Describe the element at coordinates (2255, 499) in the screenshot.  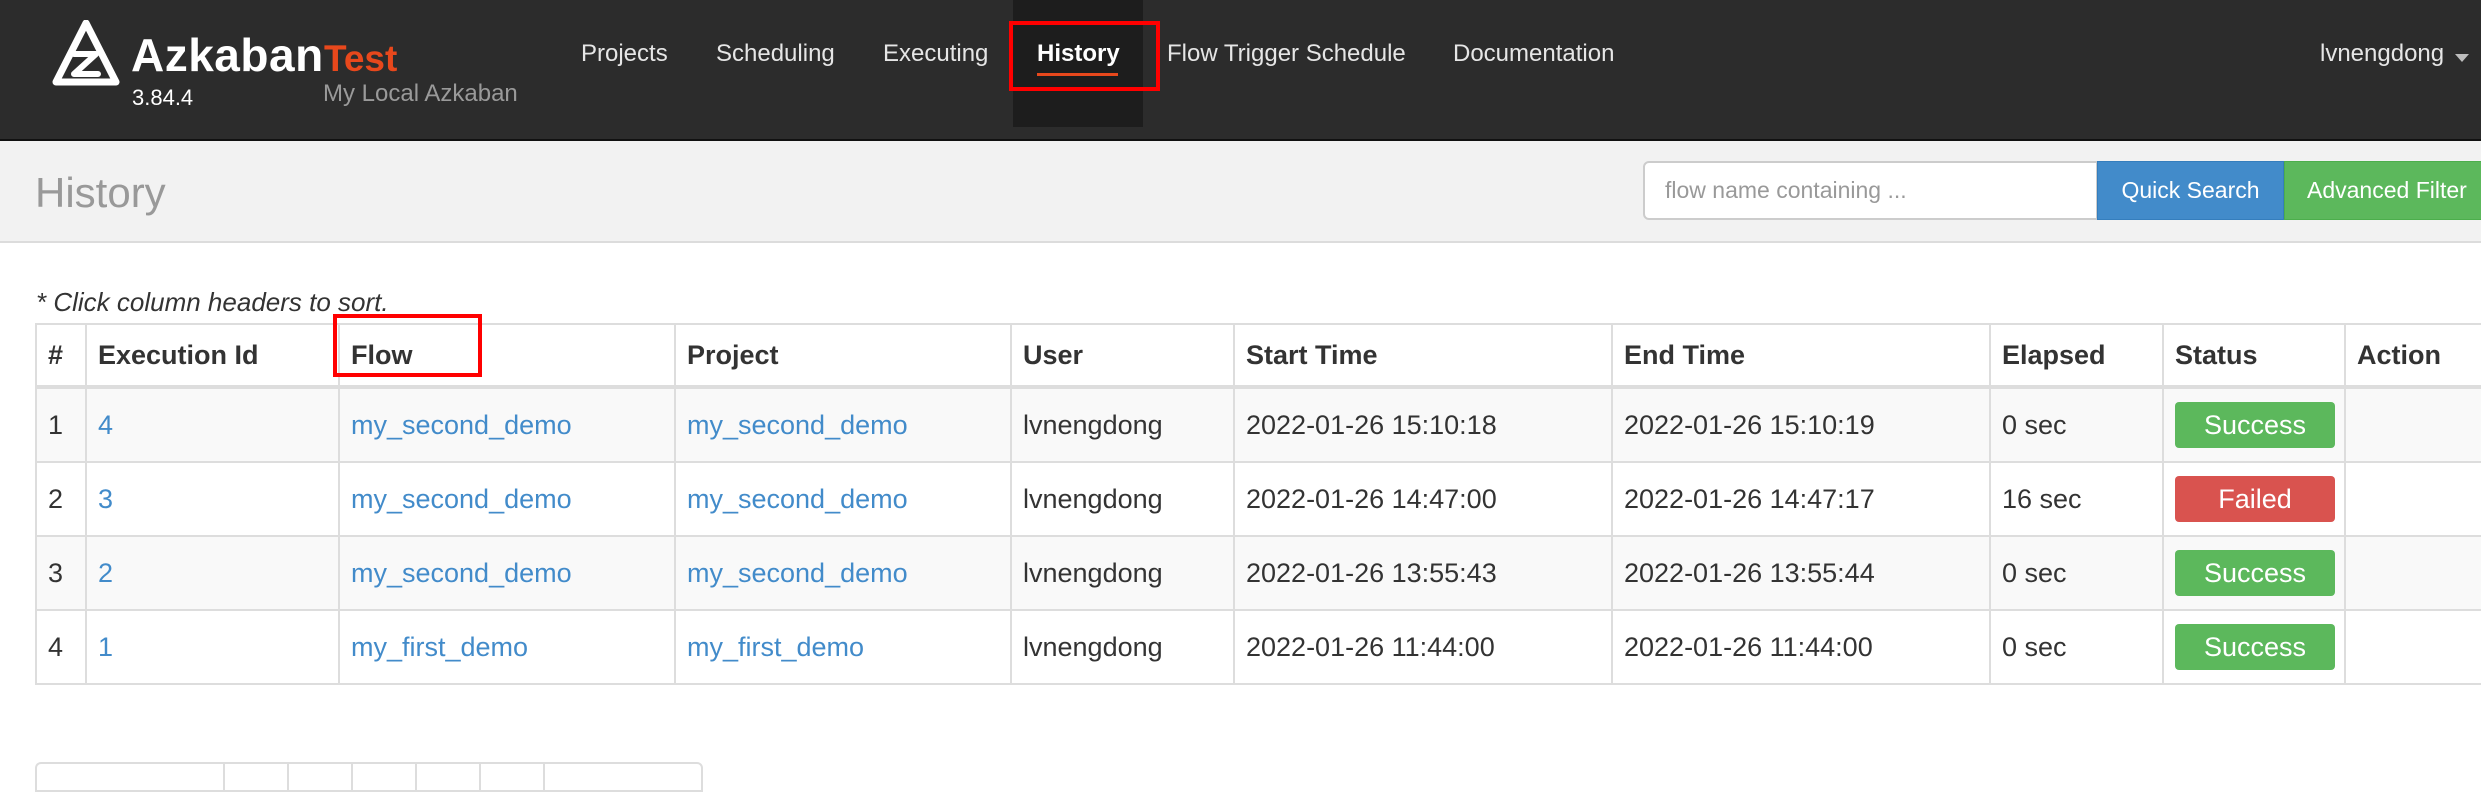
I see `status-badge: Failed` at that location.